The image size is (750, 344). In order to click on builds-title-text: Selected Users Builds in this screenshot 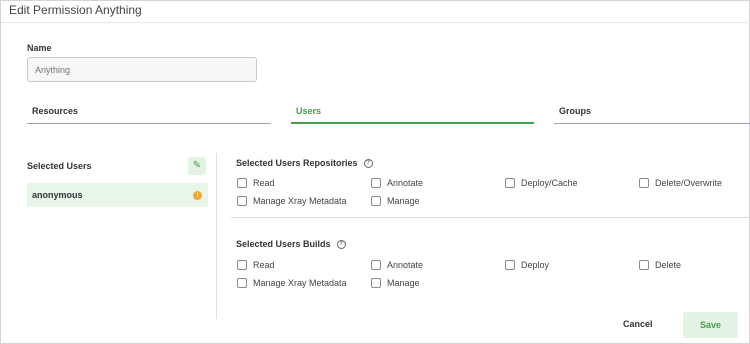, I will do `click(283, 244)`.